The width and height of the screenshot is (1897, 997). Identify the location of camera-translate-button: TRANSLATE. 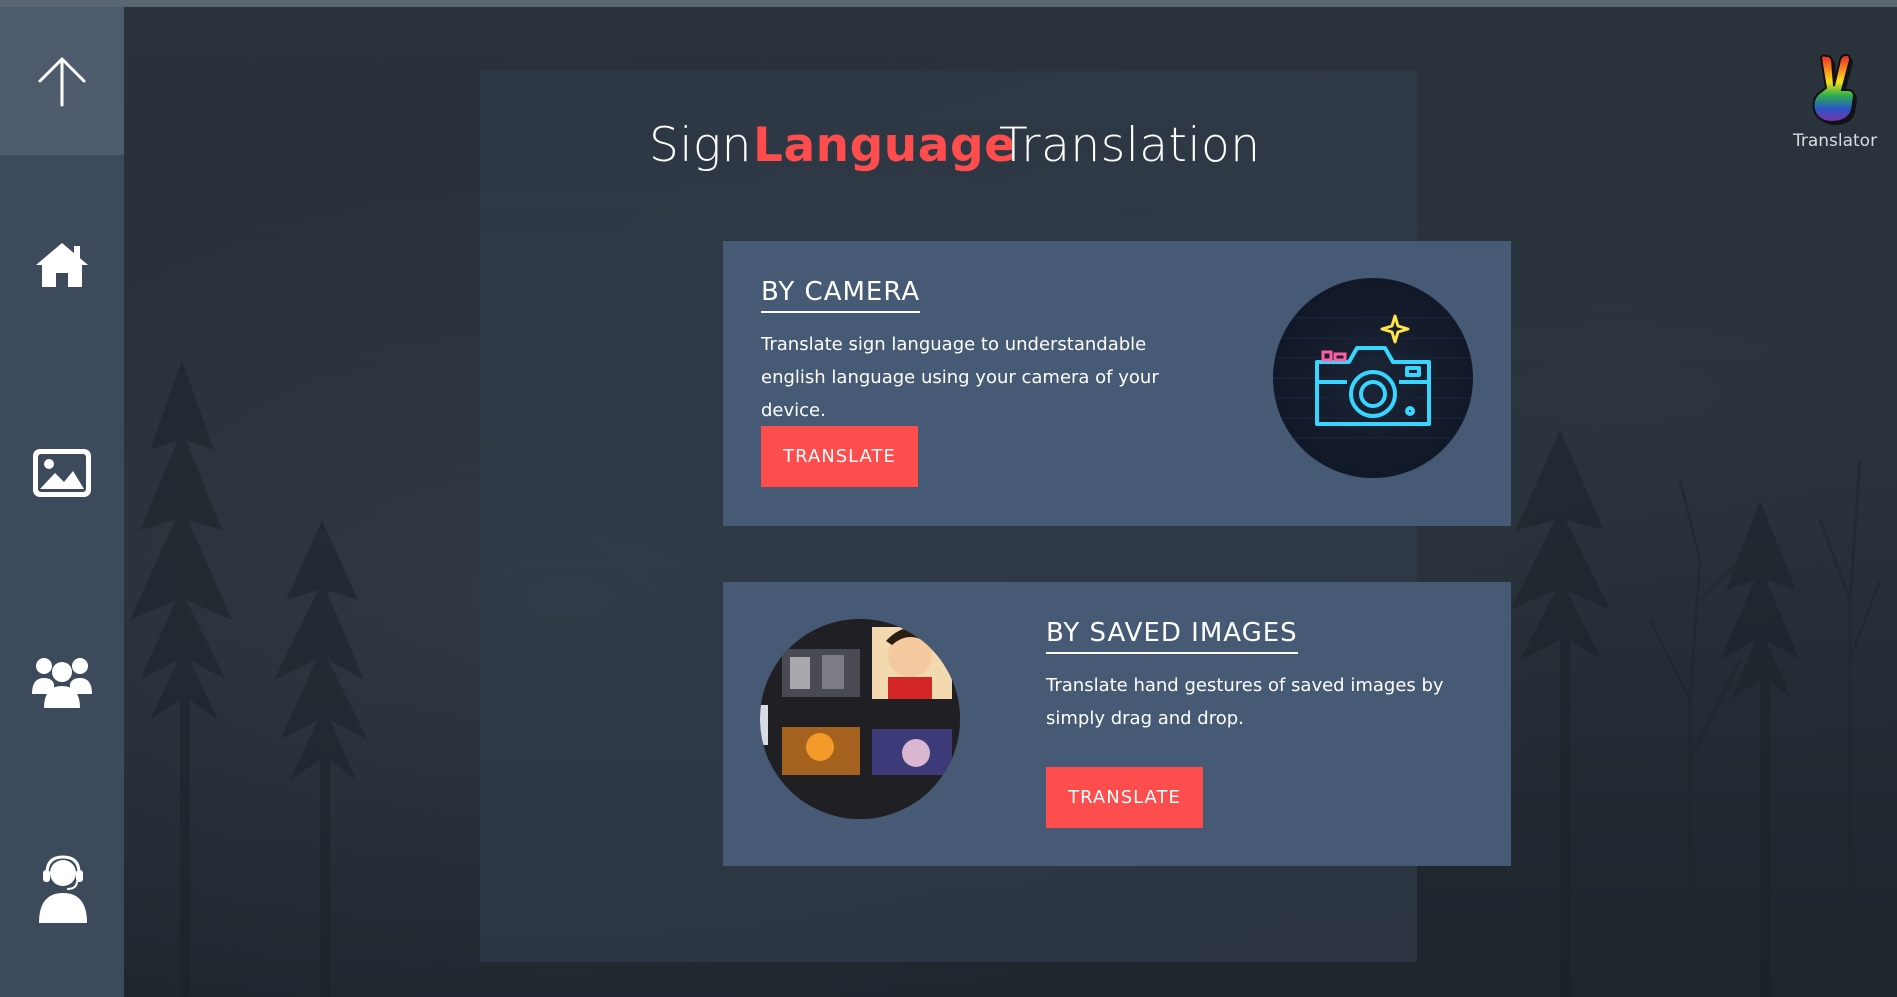
(839, 456).